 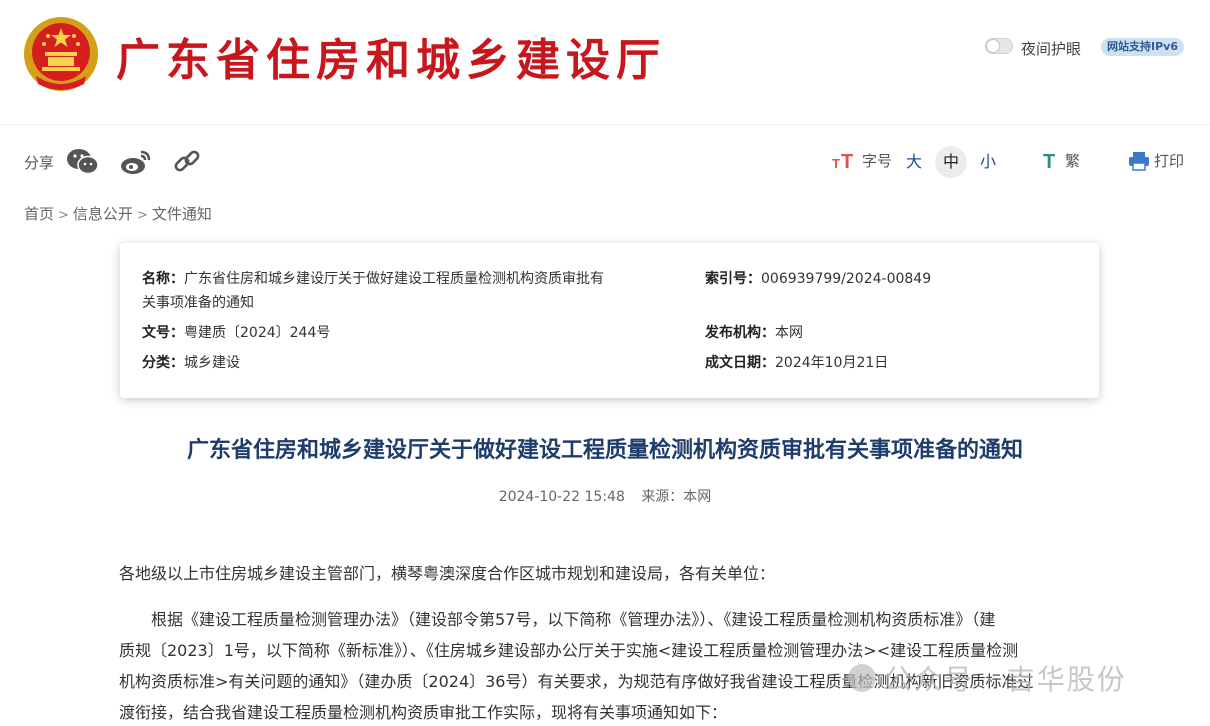 What do you see at coordinates (740, 333) in the screenshot?
I see `info-publisher-label: 发布机构：` at bounding box center [740, 333].